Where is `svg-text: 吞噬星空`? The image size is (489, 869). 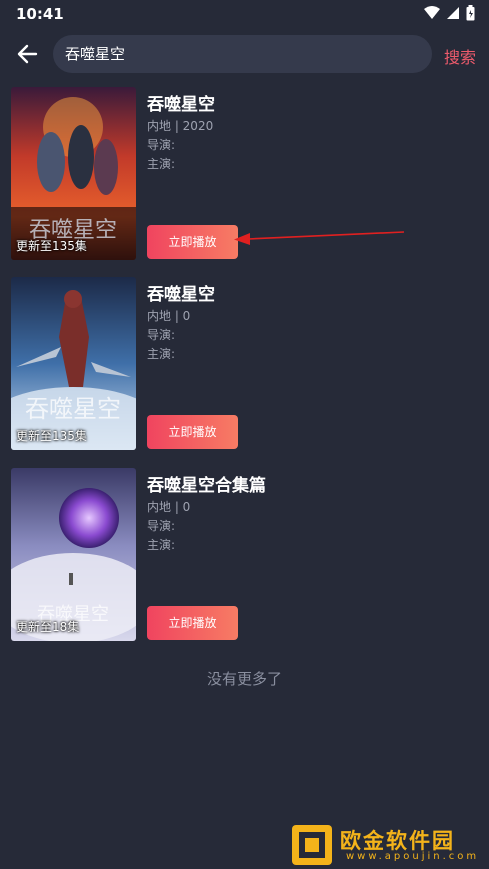
svg-text: 吞噬星空 is located at coordinates (73, 409).